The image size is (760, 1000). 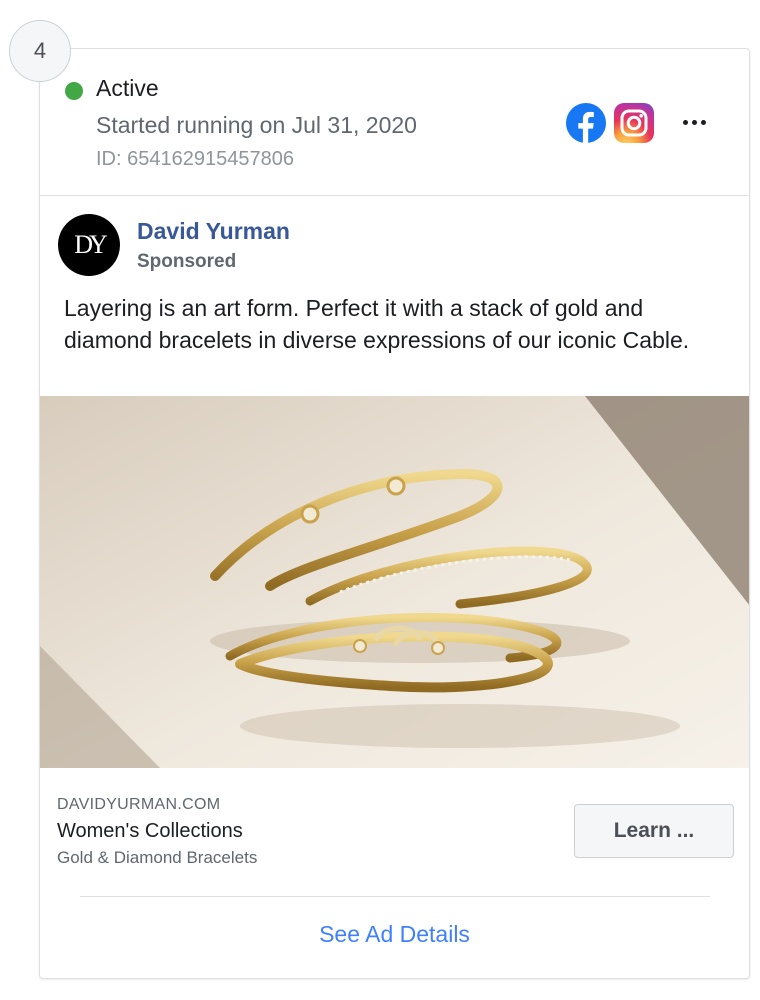 I want to click on ad-index-badge: 4, so click(x=40, y=51).